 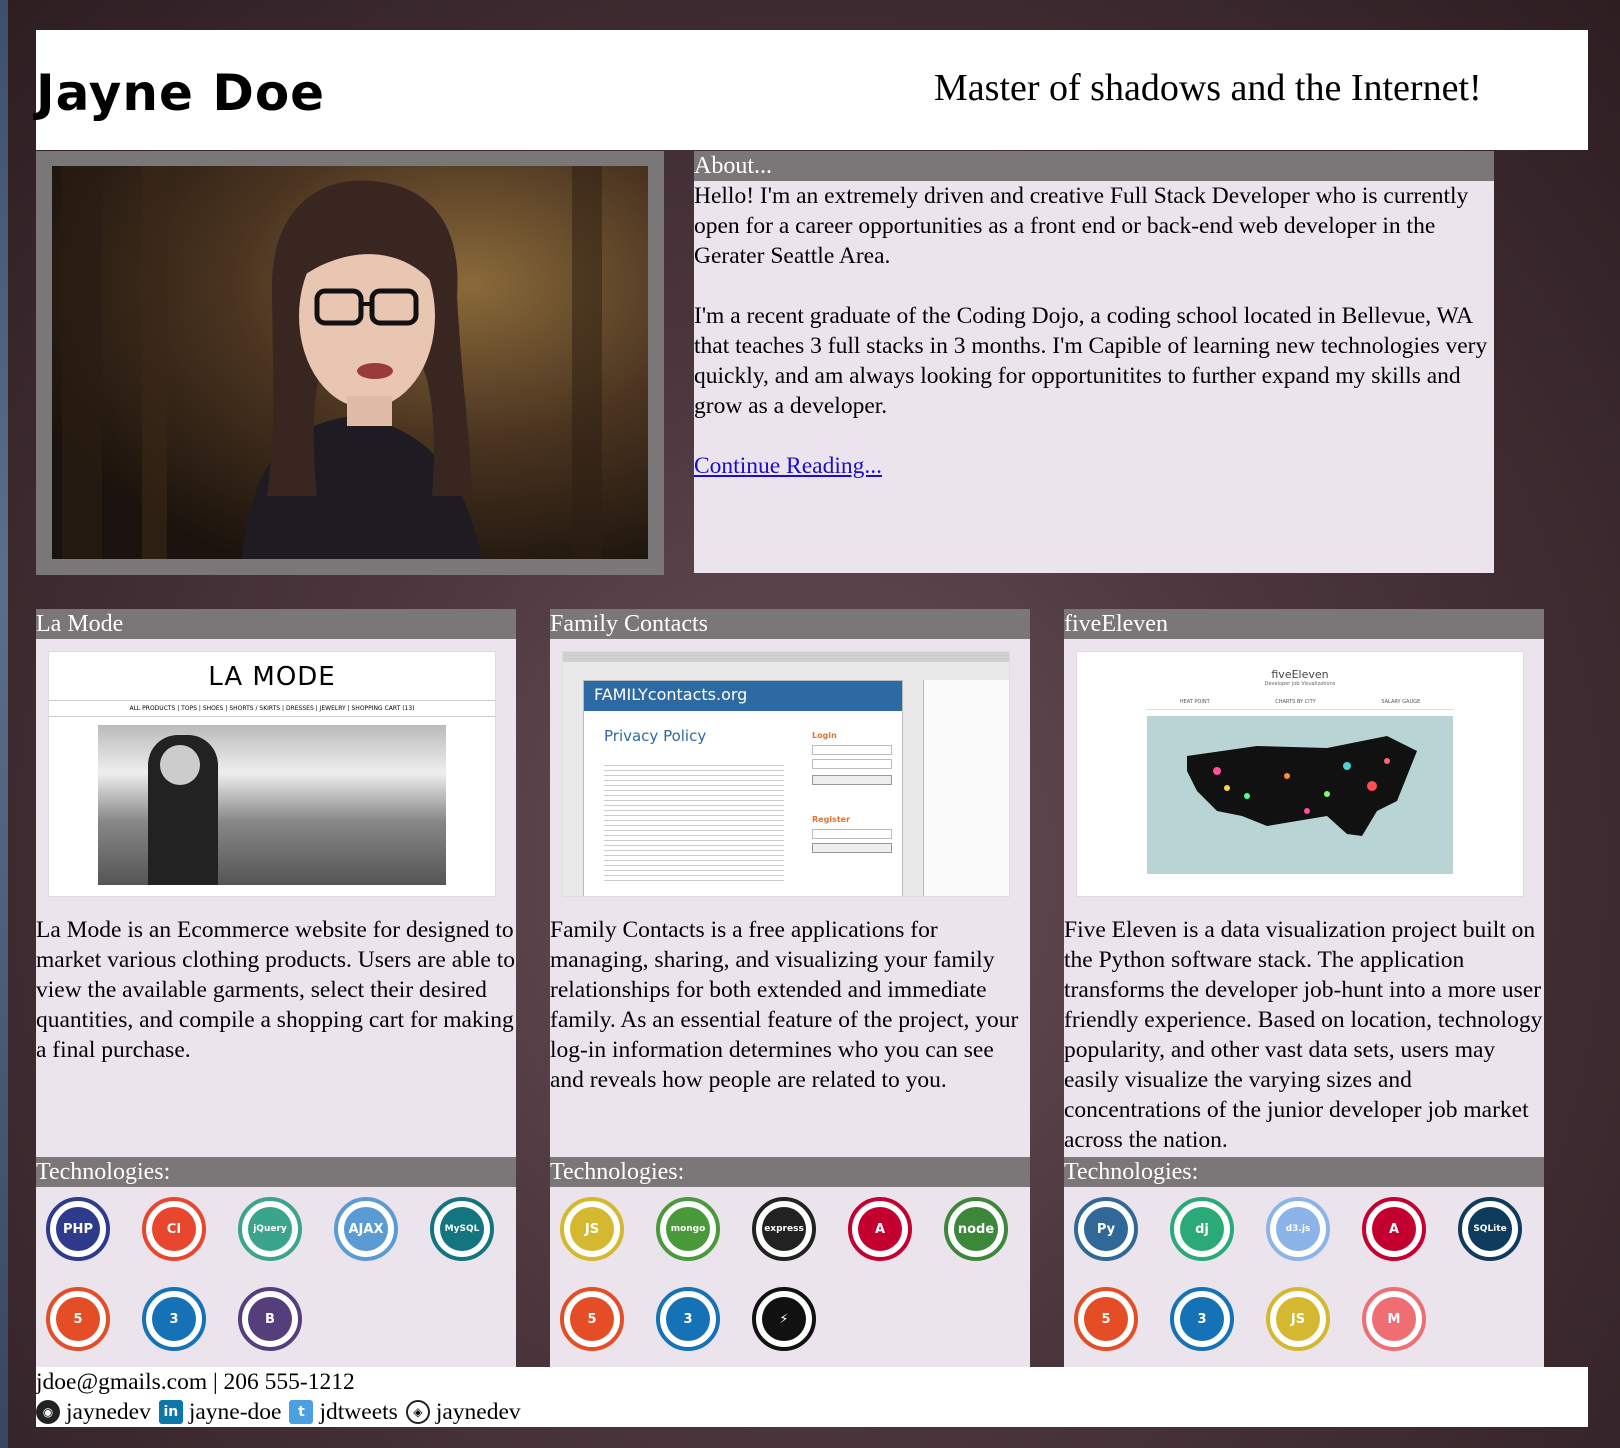 I want to click on screenshot-tab: HEAT POINT, so click(x=1194, y=702).